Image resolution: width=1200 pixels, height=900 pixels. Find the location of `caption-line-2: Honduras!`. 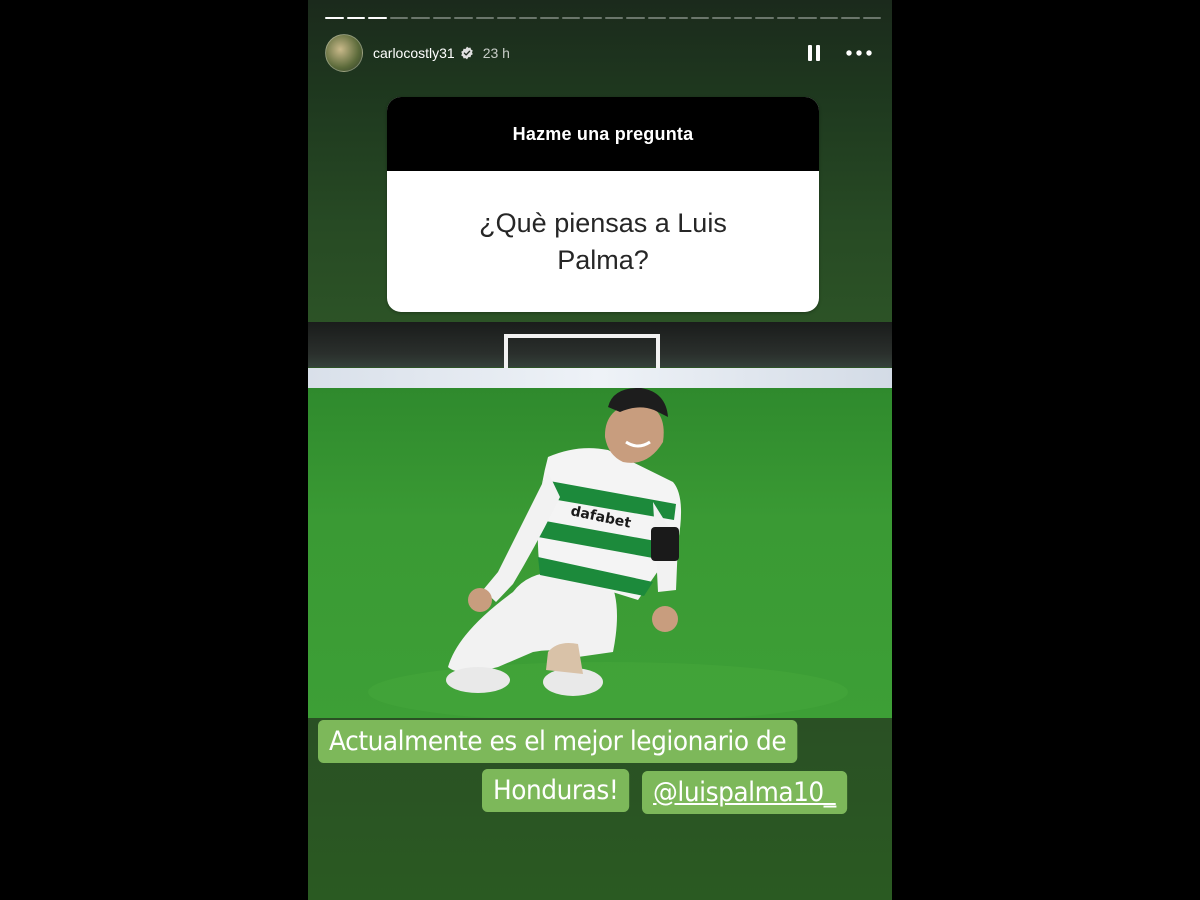

caption-line-2: Honduras! is located at coordinates (556, 790).